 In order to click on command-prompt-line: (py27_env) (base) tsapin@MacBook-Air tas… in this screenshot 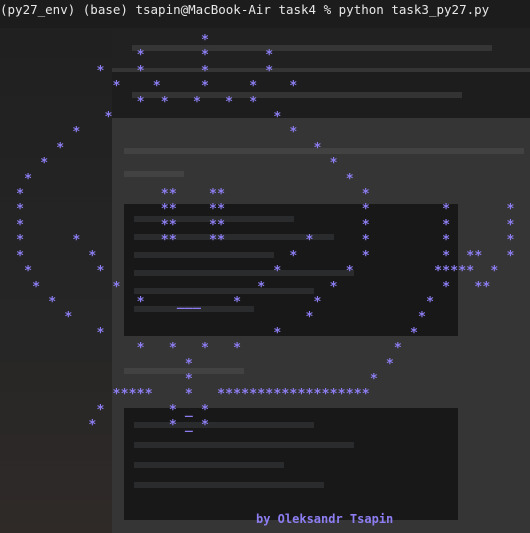, I will do `click(245, 9)`.